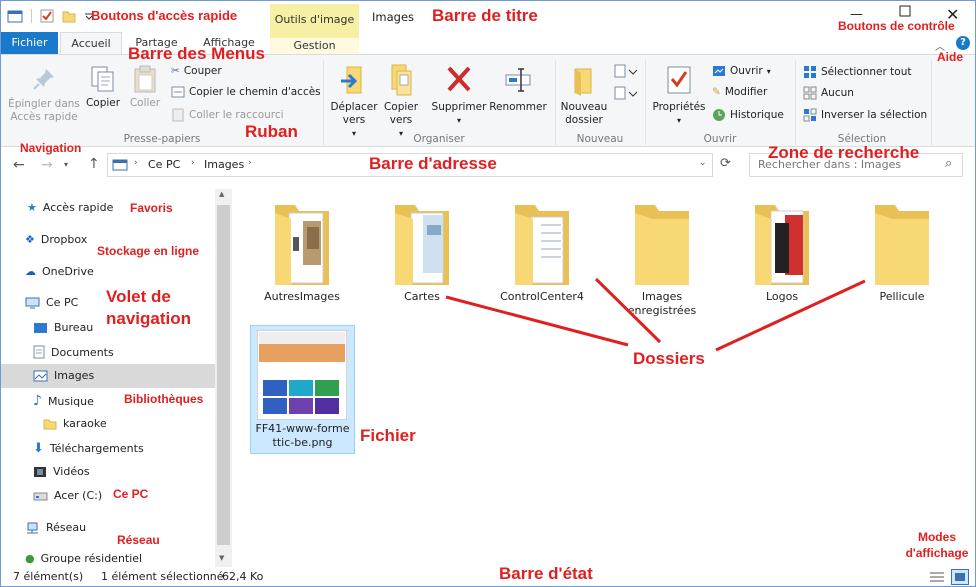 The height and width of the screenshot is (587, 976). What do you see at coordinates (148, 251) in the screenshot?
I see `annotation-cloud: Stockage en ligne` at bounding box center [148, 251].